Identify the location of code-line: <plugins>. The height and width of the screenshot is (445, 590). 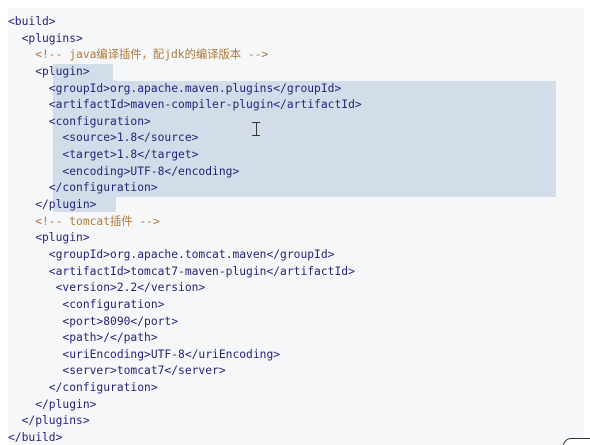
(185, 39).